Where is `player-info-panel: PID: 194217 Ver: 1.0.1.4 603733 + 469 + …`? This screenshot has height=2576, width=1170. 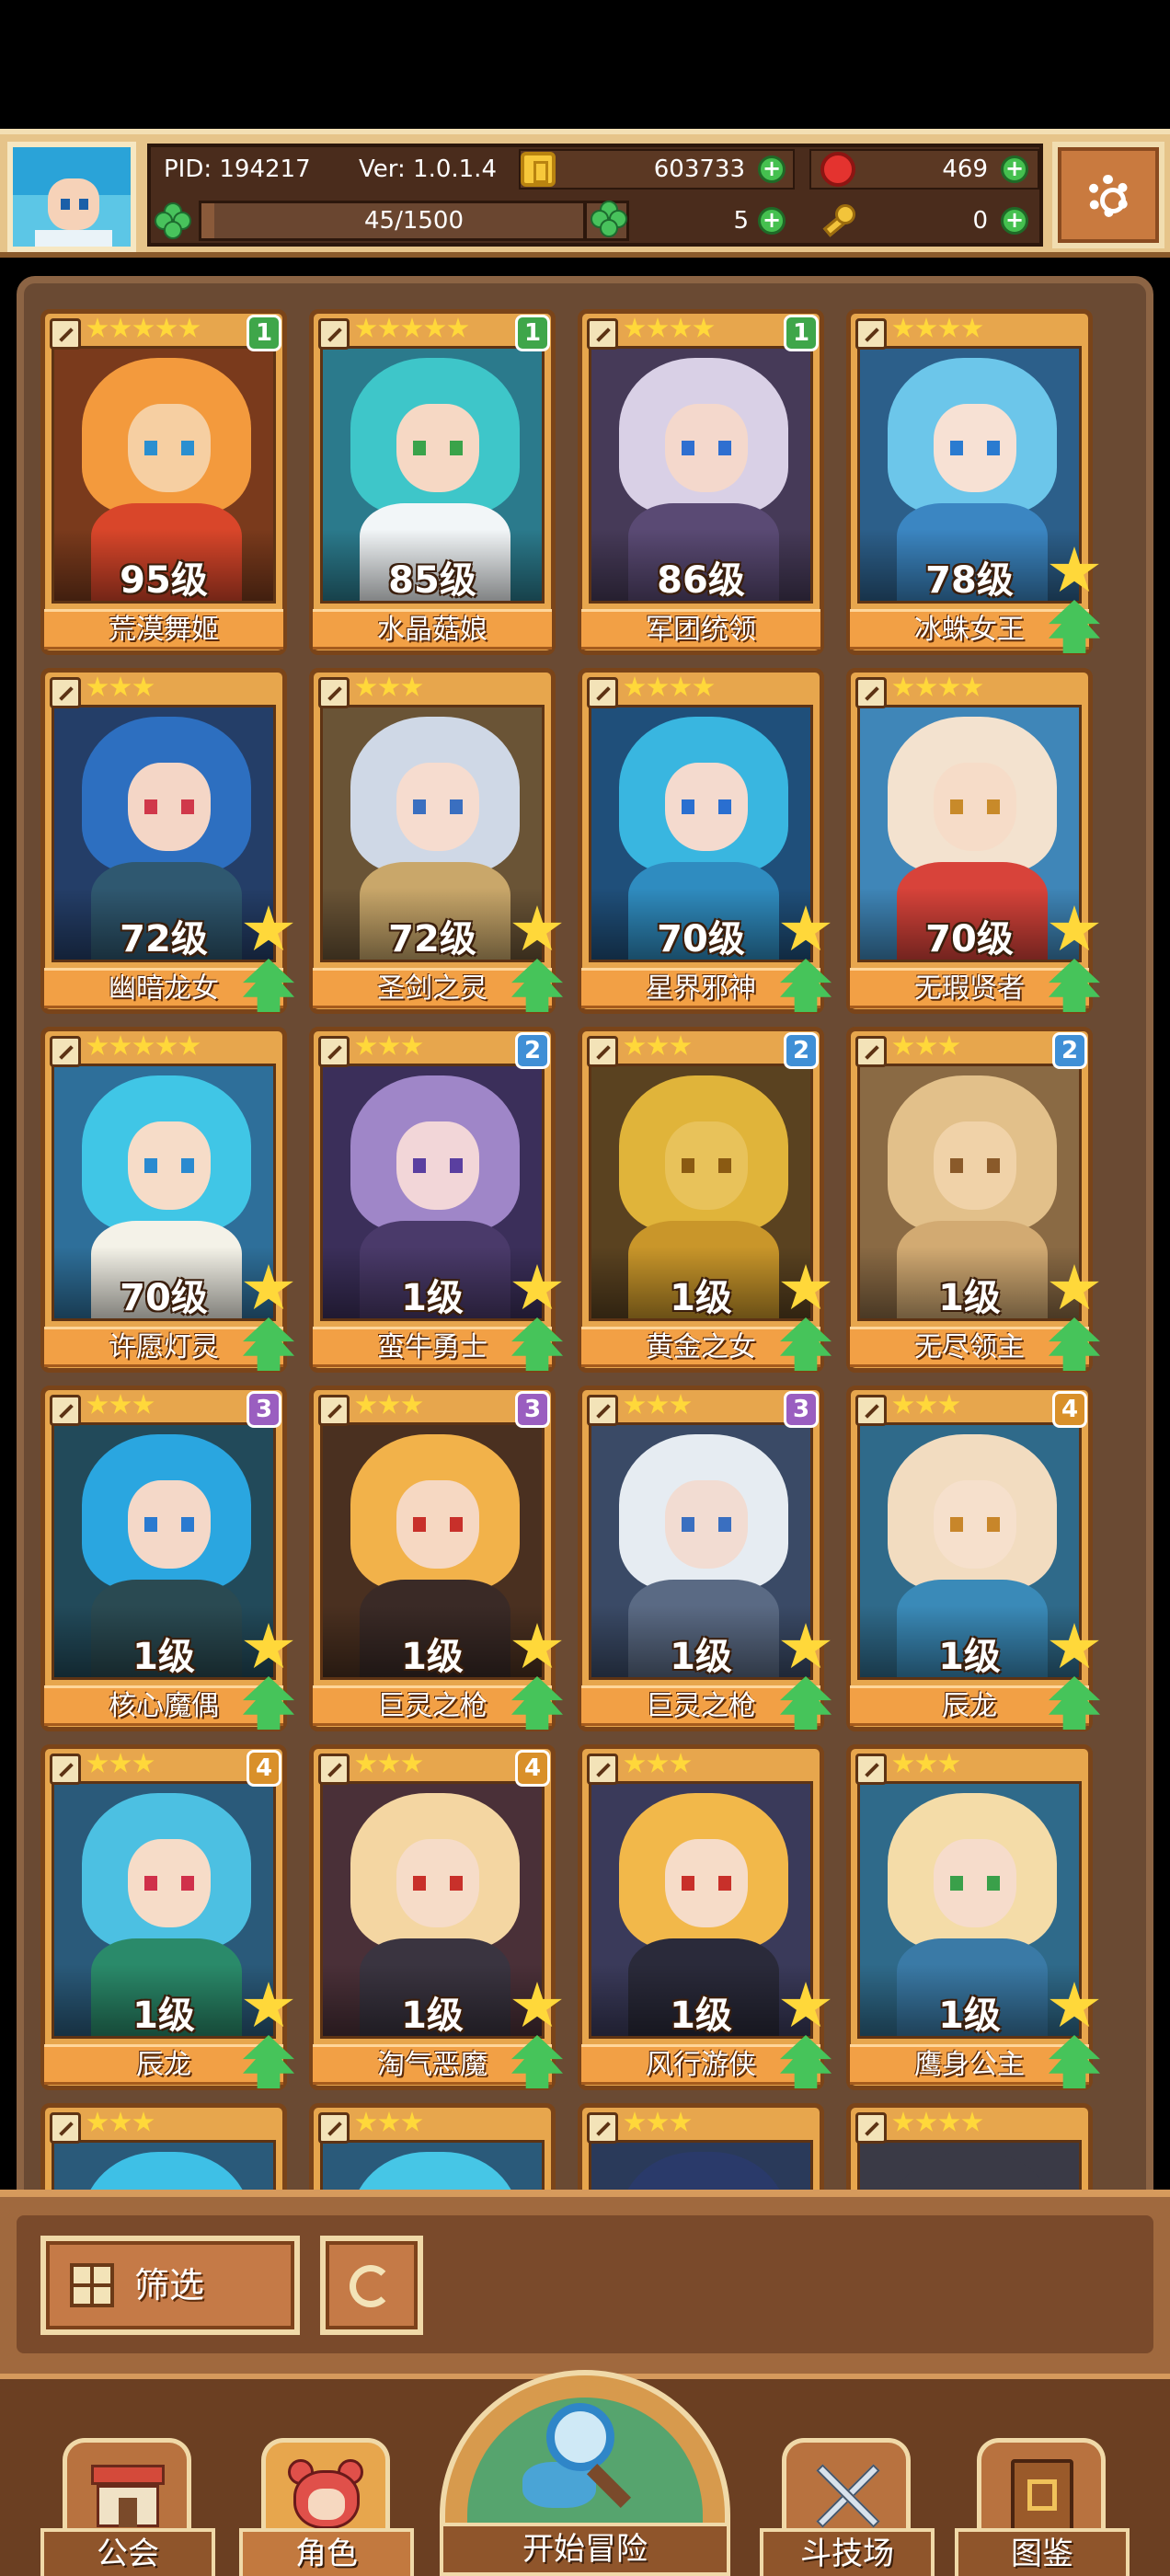 player-info-panel: PID: 194217 Ver: 1.0.1.4 603733 + 469 + … is located at coordinates (595, 195).